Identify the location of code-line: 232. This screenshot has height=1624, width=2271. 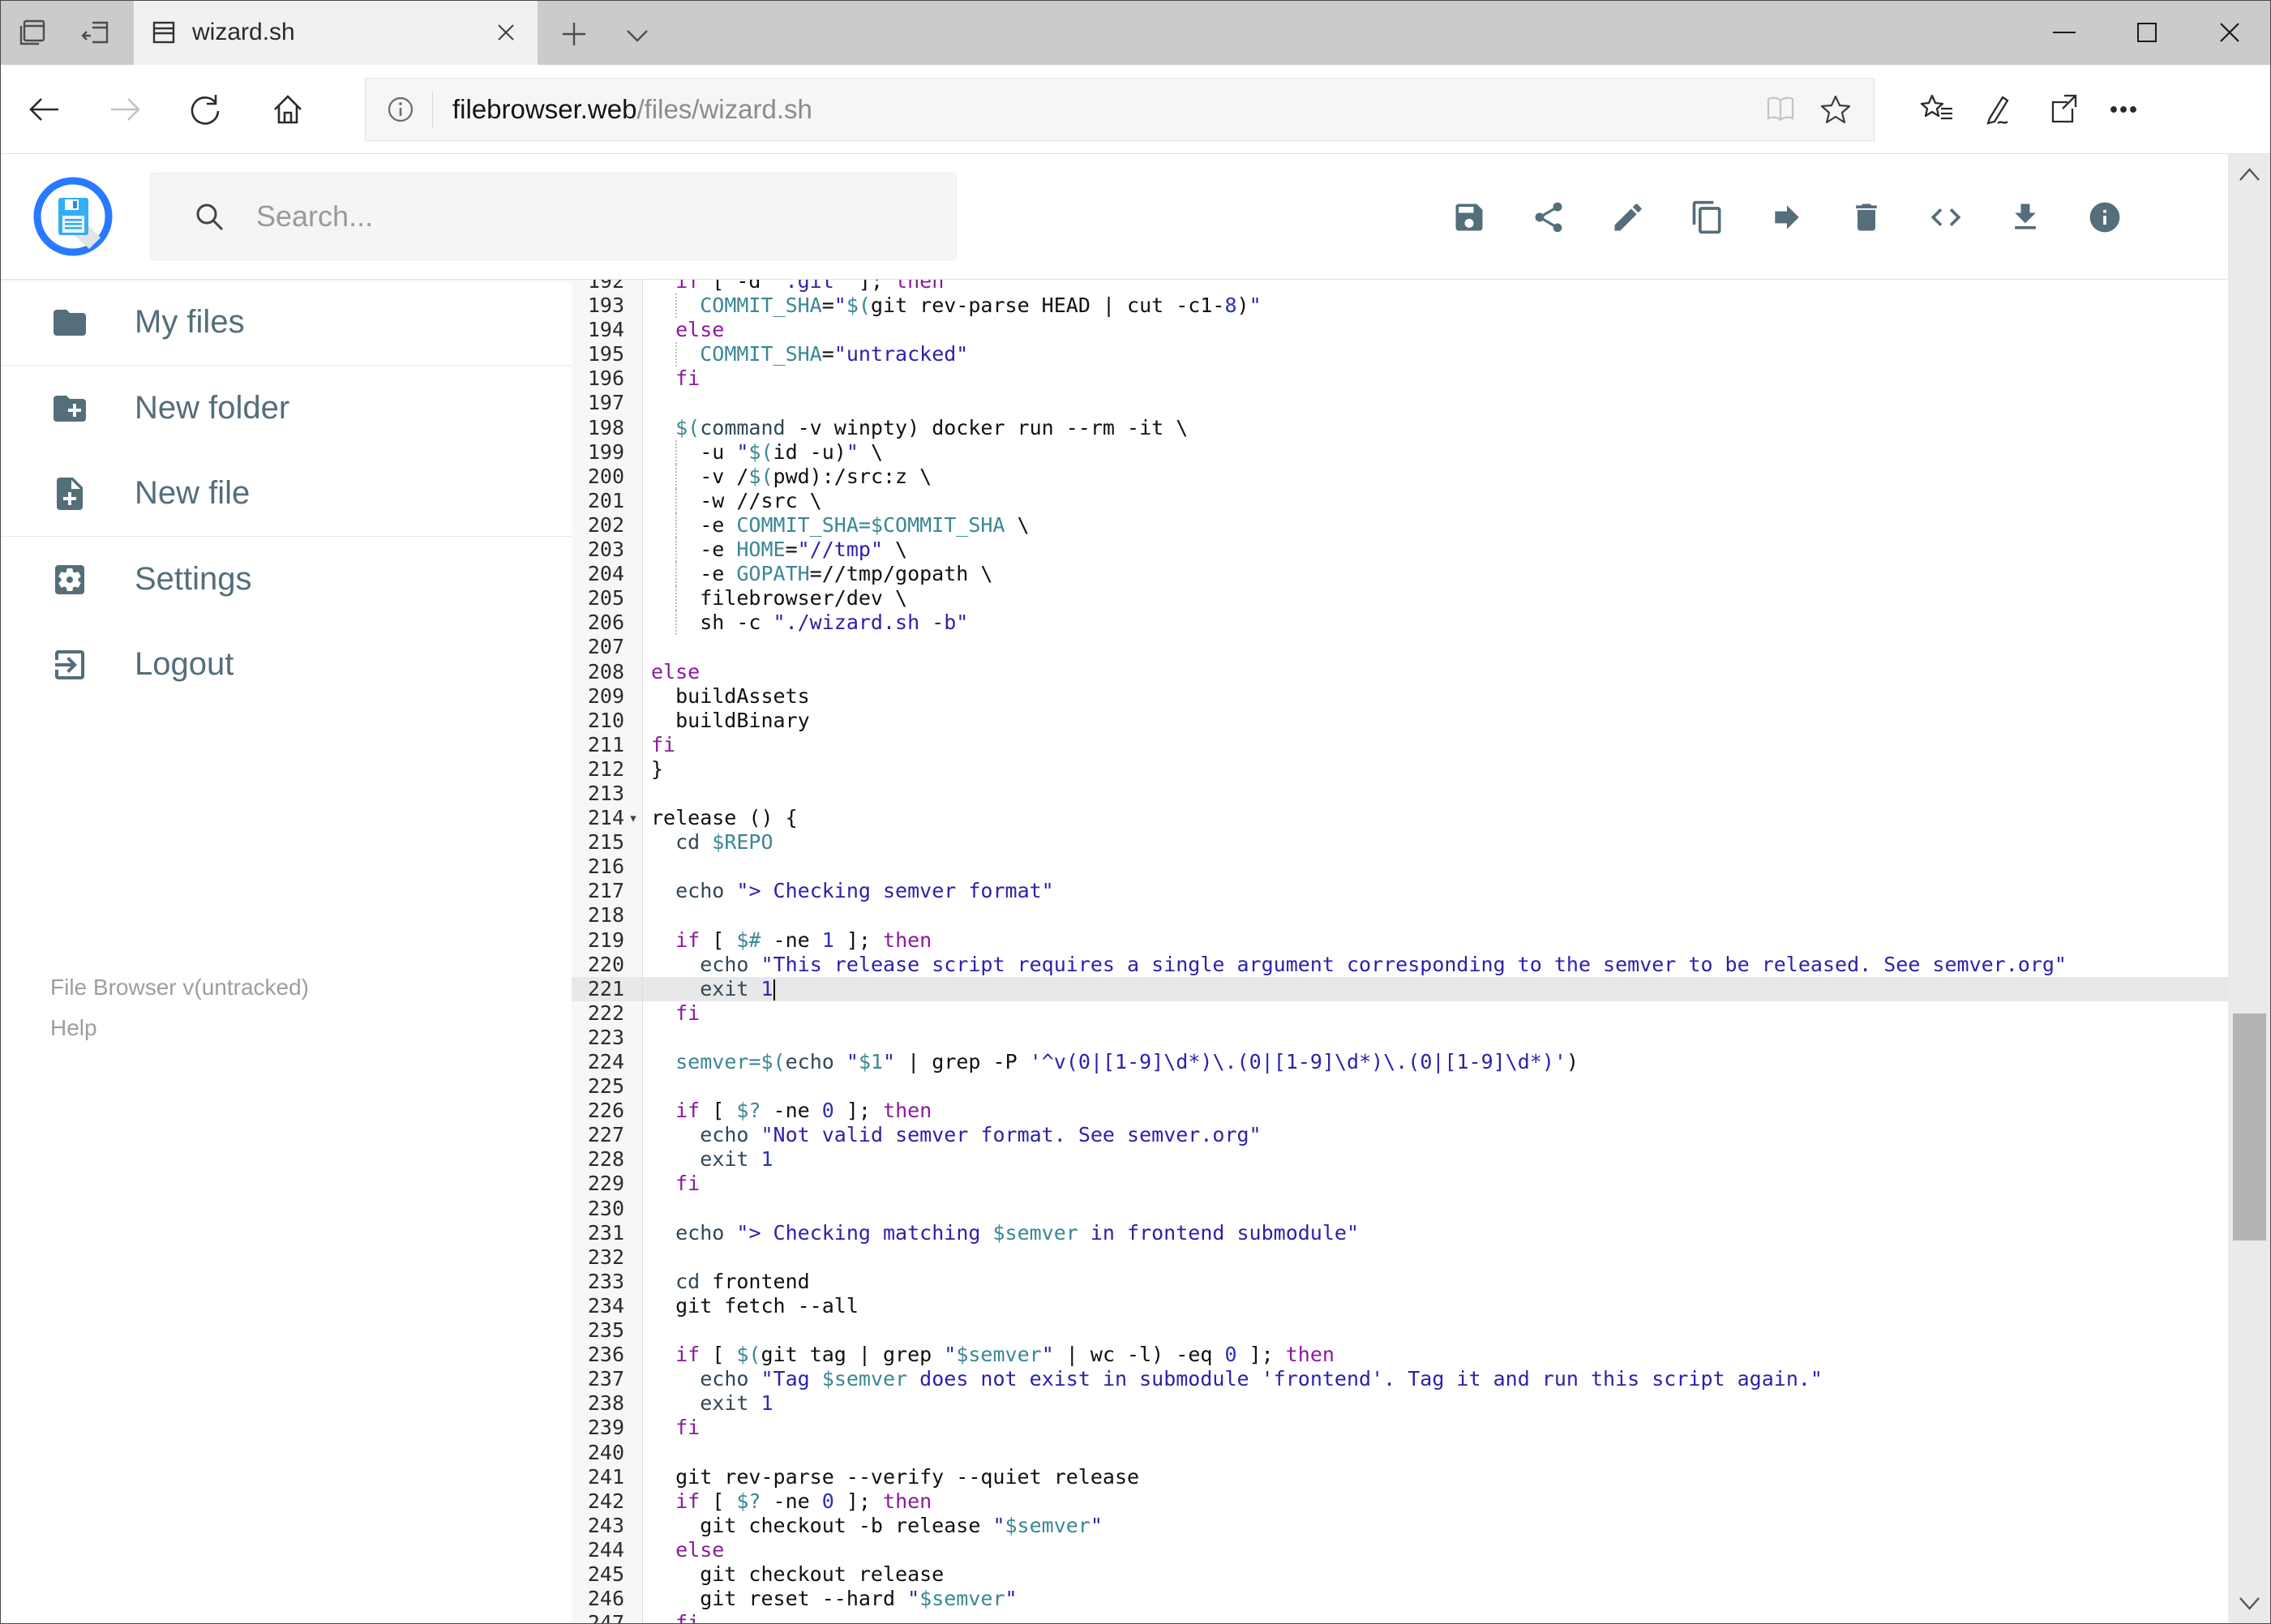
(1400, 1258).